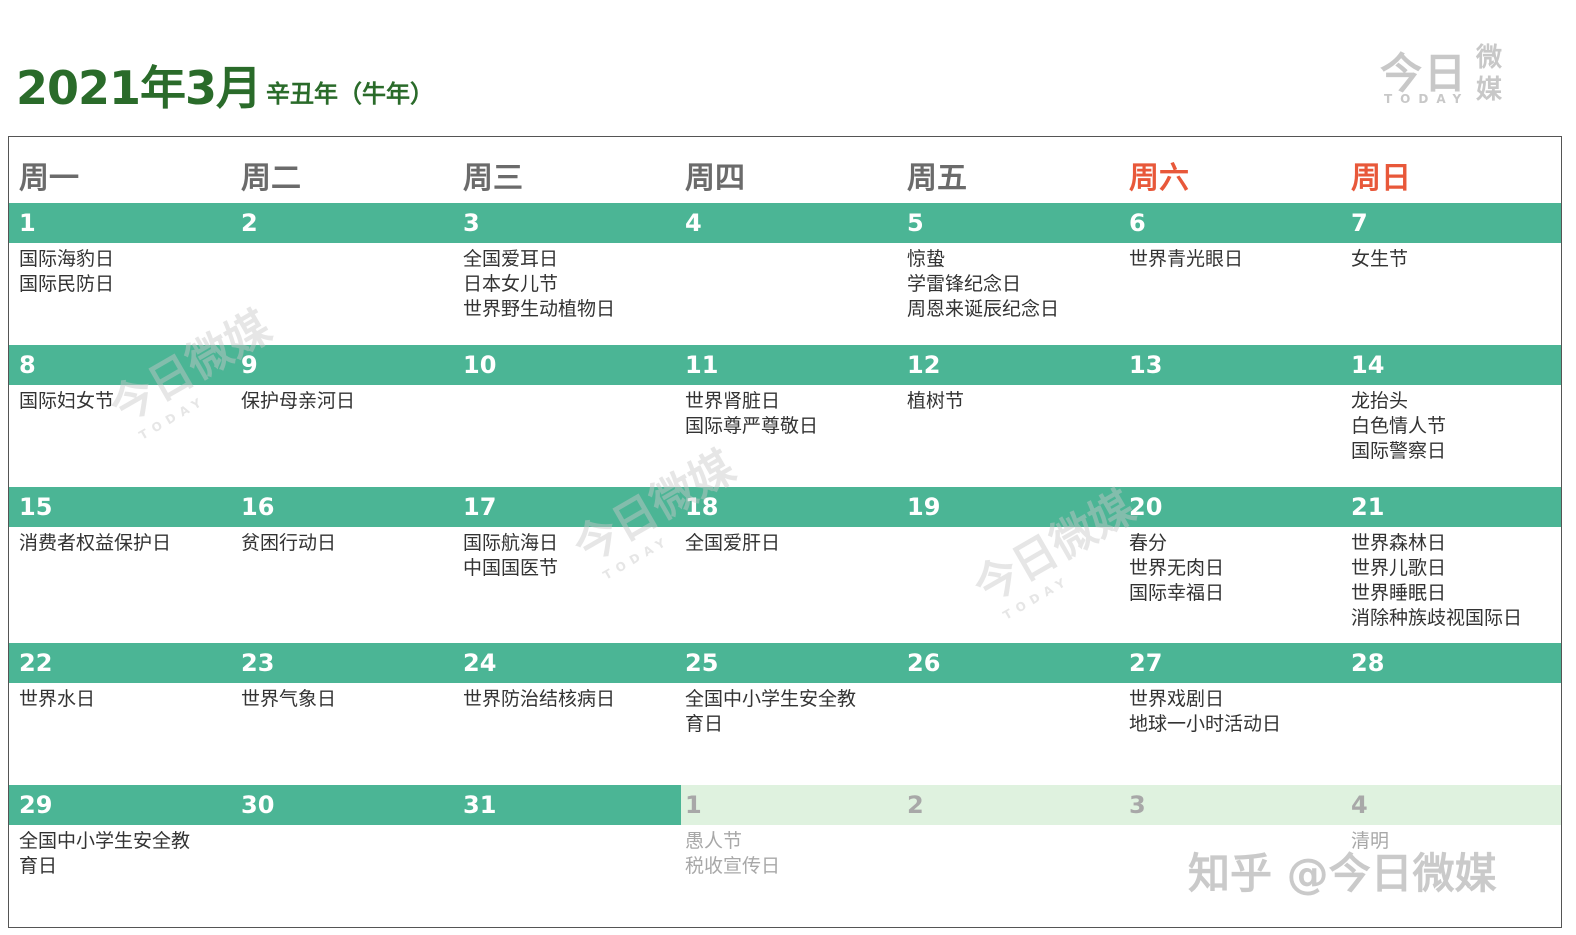 This screenshot has width=1576, height=935. I want to click on event-label: 国际海豹日, so click(67, 259).